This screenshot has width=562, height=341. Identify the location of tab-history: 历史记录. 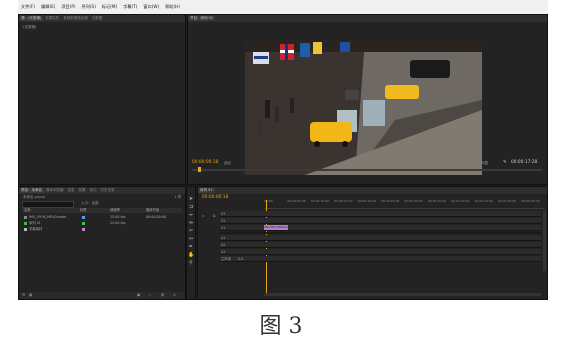
(108, 190).